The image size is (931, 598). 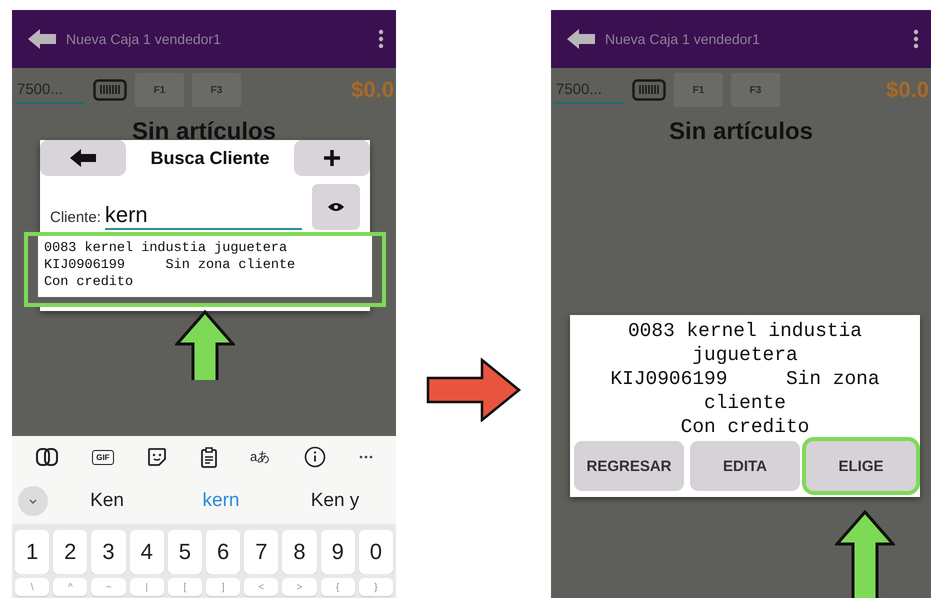 What do you see at coordinates (147, 552) in the screenshot?
I see `keyboard-key: 4` at bounding box center [147, 552].